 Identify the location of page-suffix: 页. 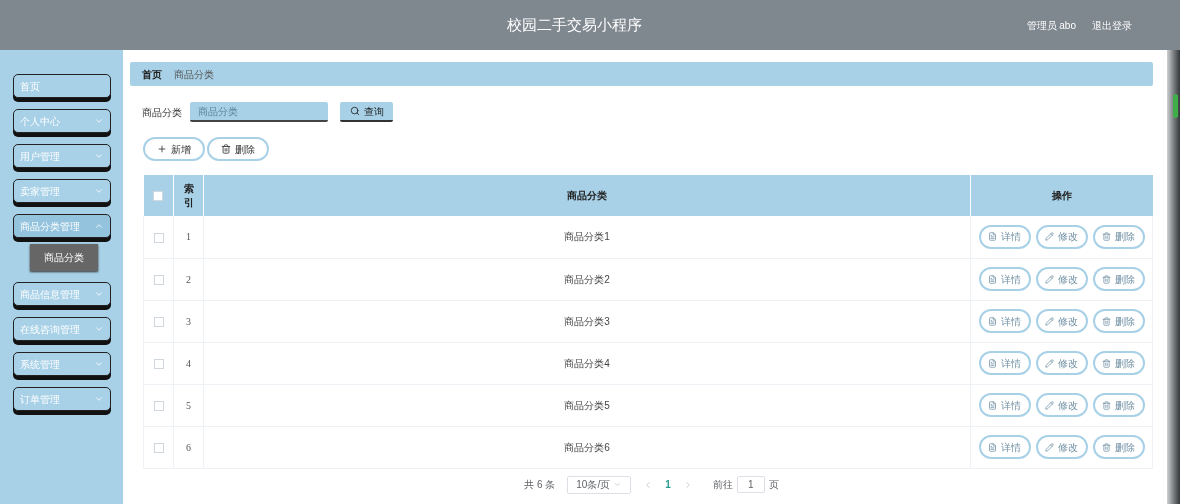
(773, 485).